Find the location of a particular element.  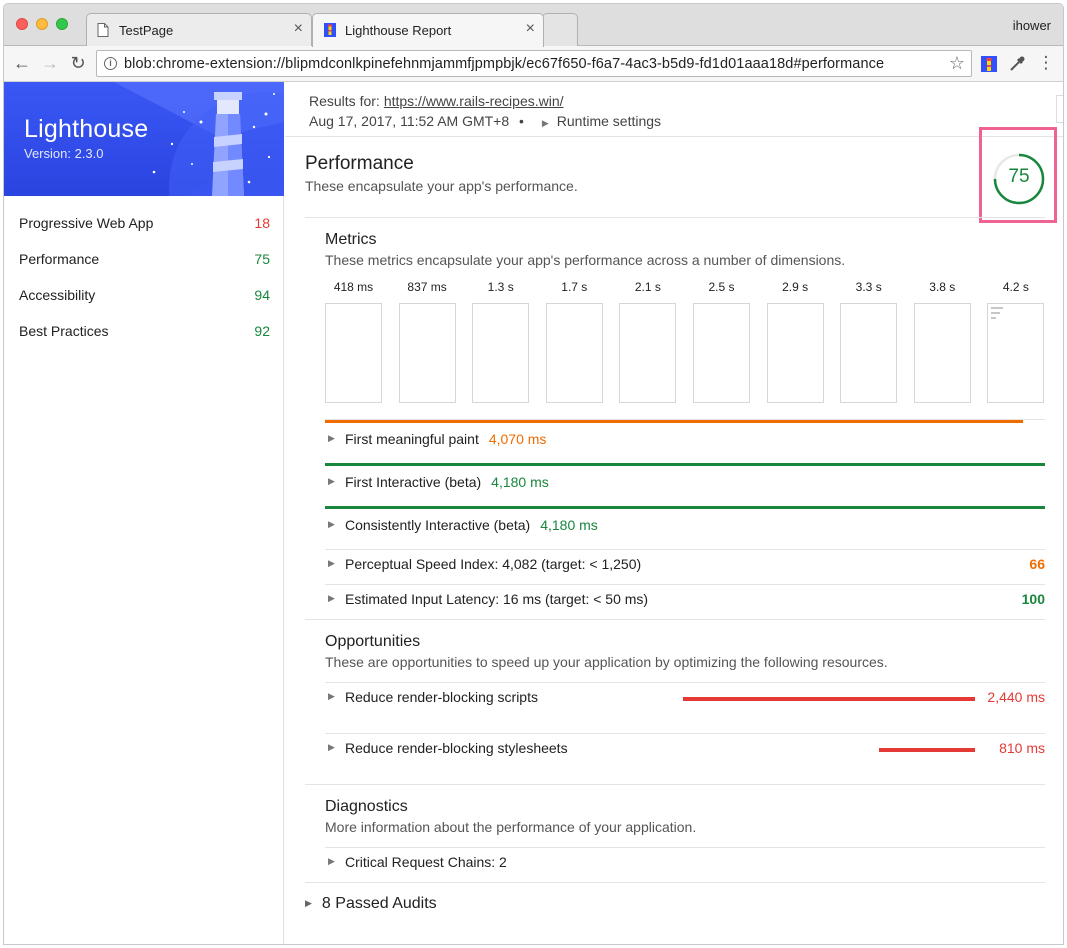

audit-score: 100 is located at coordinates (1033, 599).